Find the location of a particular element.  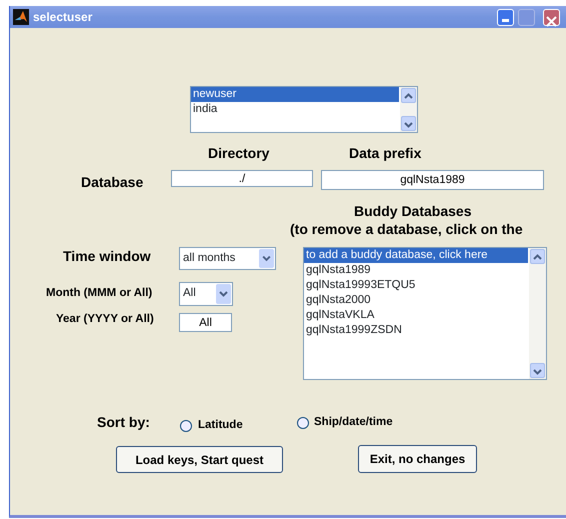

list-item: gqlNsta19993ETQU5 is located at coordinates (416, 285).